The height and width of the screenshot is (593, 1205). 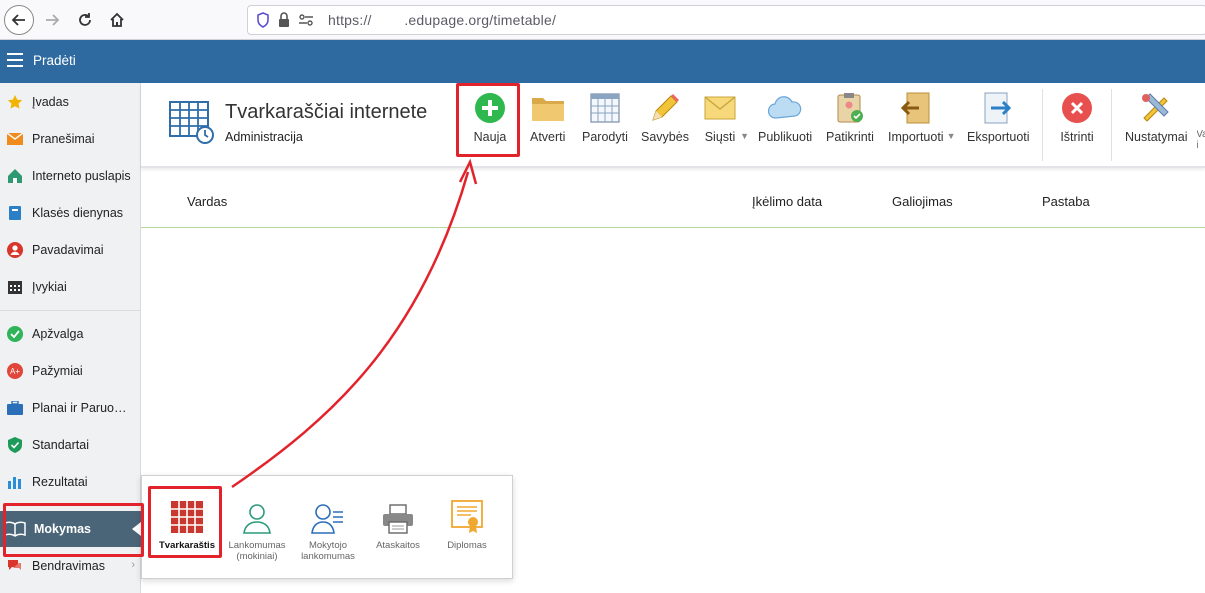 I want to click on column-header-name: Vardas, so click(x=207, y=201).